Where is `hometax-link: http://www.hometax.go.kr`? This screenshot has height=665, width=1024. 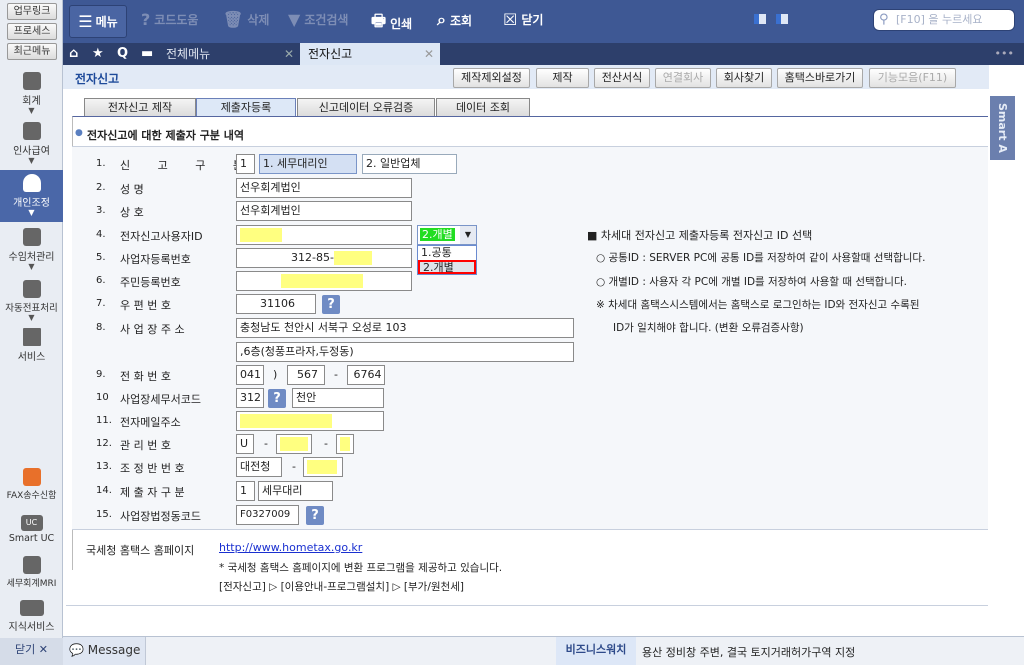 hometax-link: http://www.hometax.go.kr is located at coordinates (290, 547).